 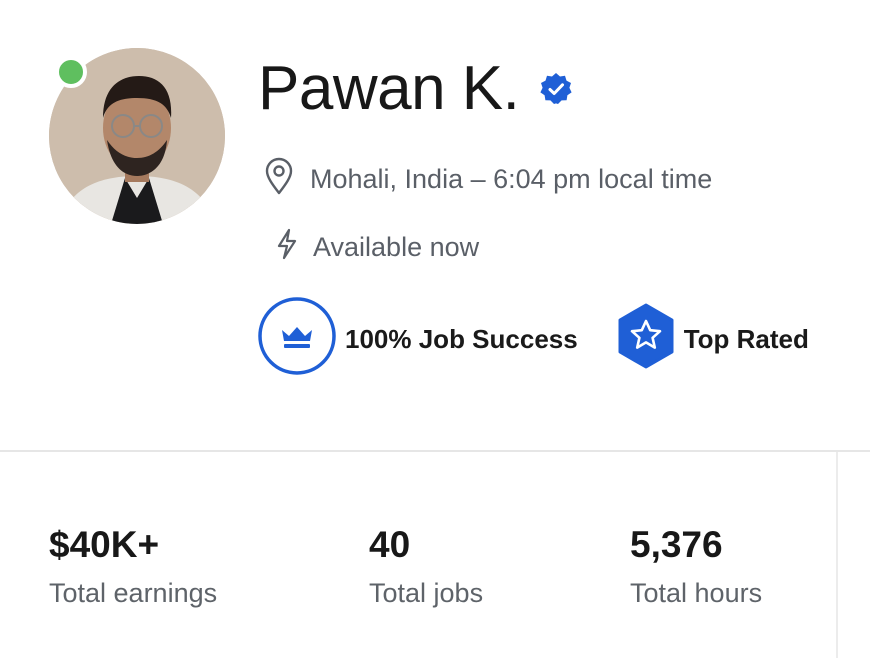 What do you see at coordinates (133, 593) in the screenshot?
I see `stat-label: Total earnings` at bounding box center [133, 593].